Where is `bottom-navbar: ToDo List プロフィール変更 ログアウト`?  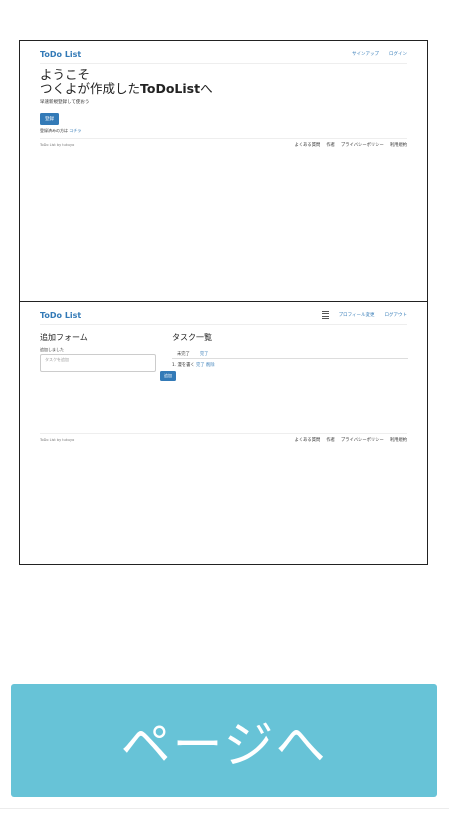
bottom-navbar: ToDo List プロフィール変更 ログアウト is located at coordinates (223, 317).